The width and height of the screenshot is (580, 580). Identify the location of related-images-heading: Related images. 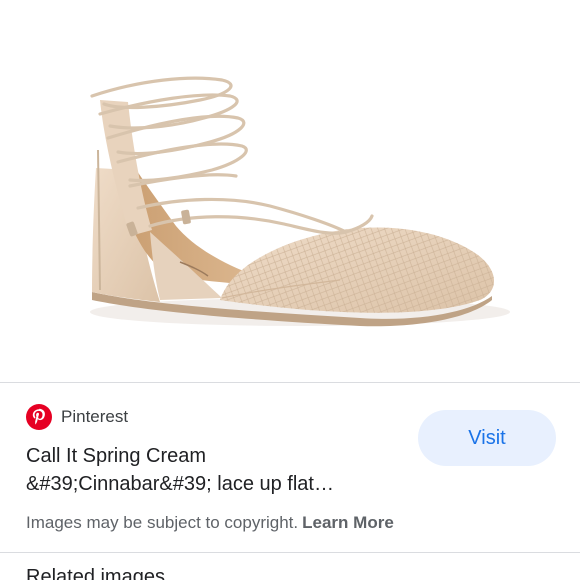
(95, 573).